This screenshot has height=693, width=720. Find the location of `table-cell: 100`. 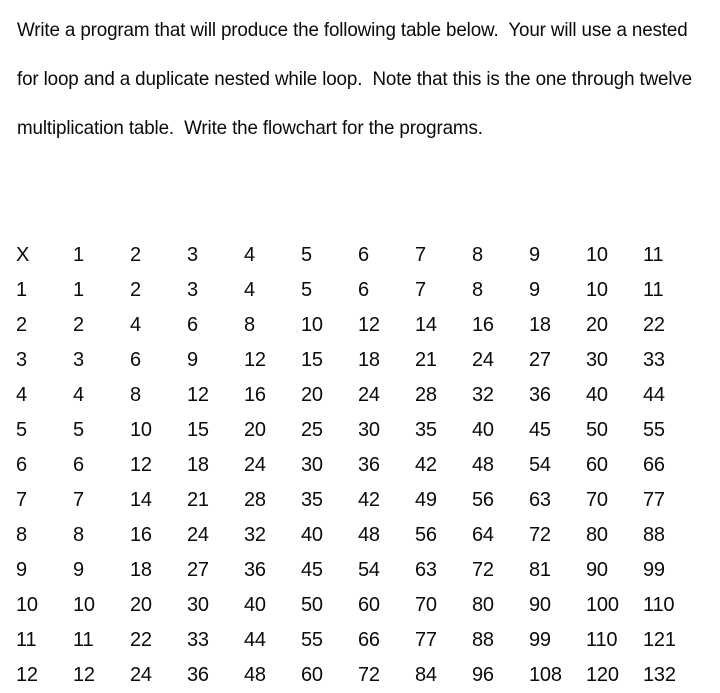

table-cell: 100 is located at coordinates (602, 605).